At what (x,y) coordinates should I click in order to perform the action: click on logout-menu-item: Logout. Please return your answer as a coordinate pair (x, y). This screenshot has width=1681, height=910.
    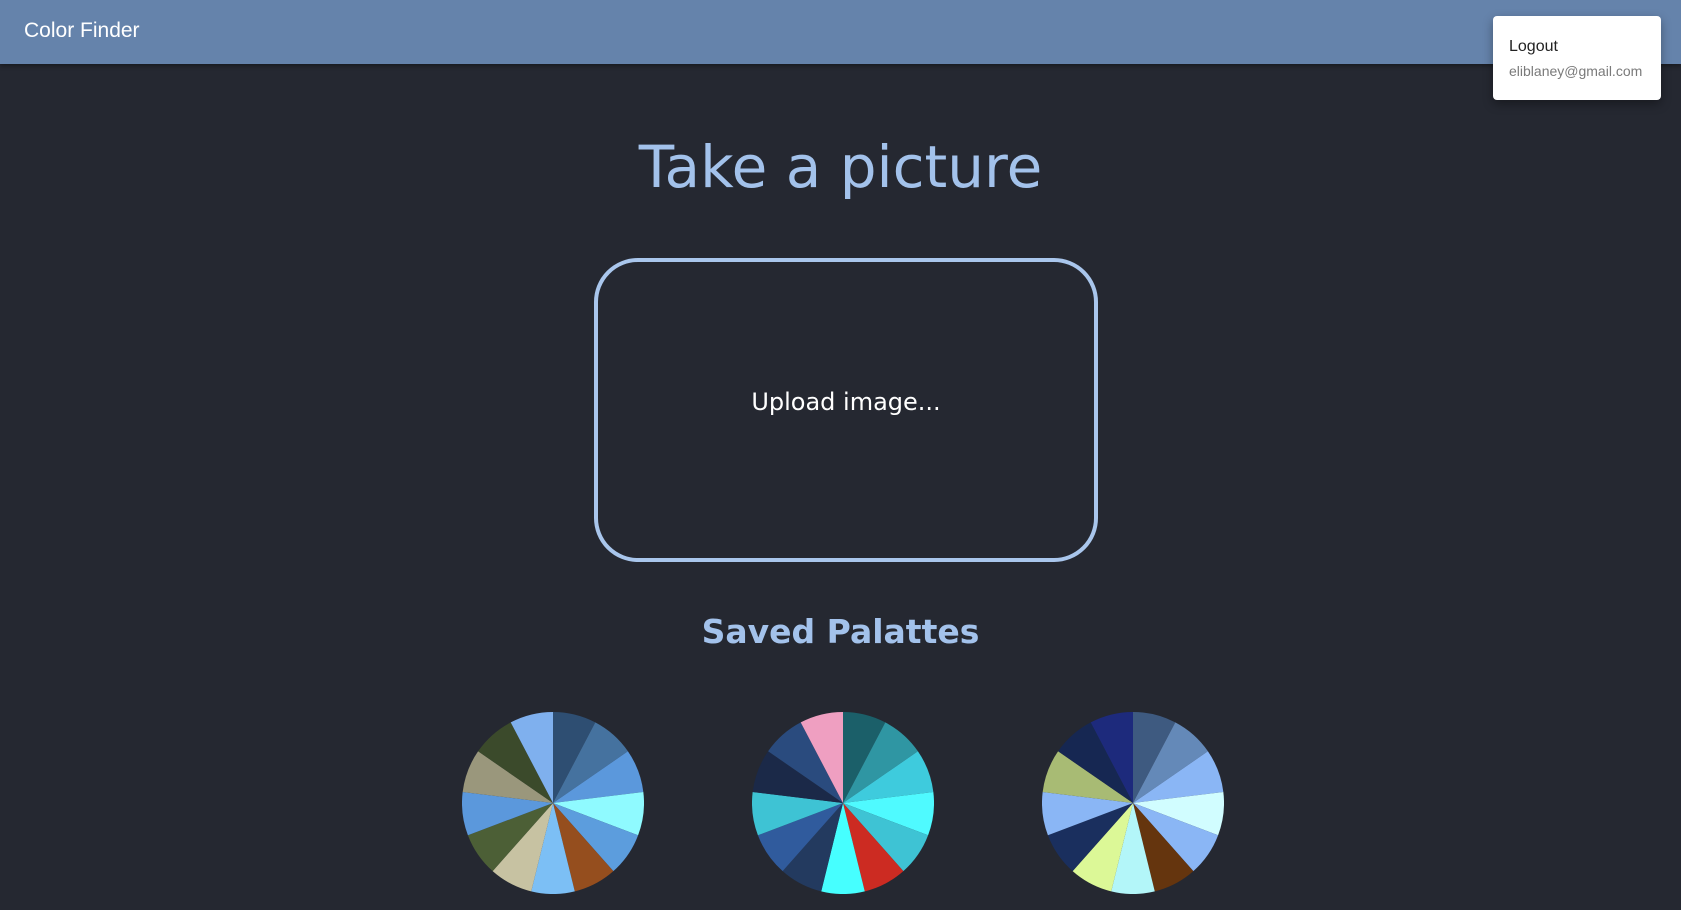
    Looking at the image, I should click on (1533, 47).